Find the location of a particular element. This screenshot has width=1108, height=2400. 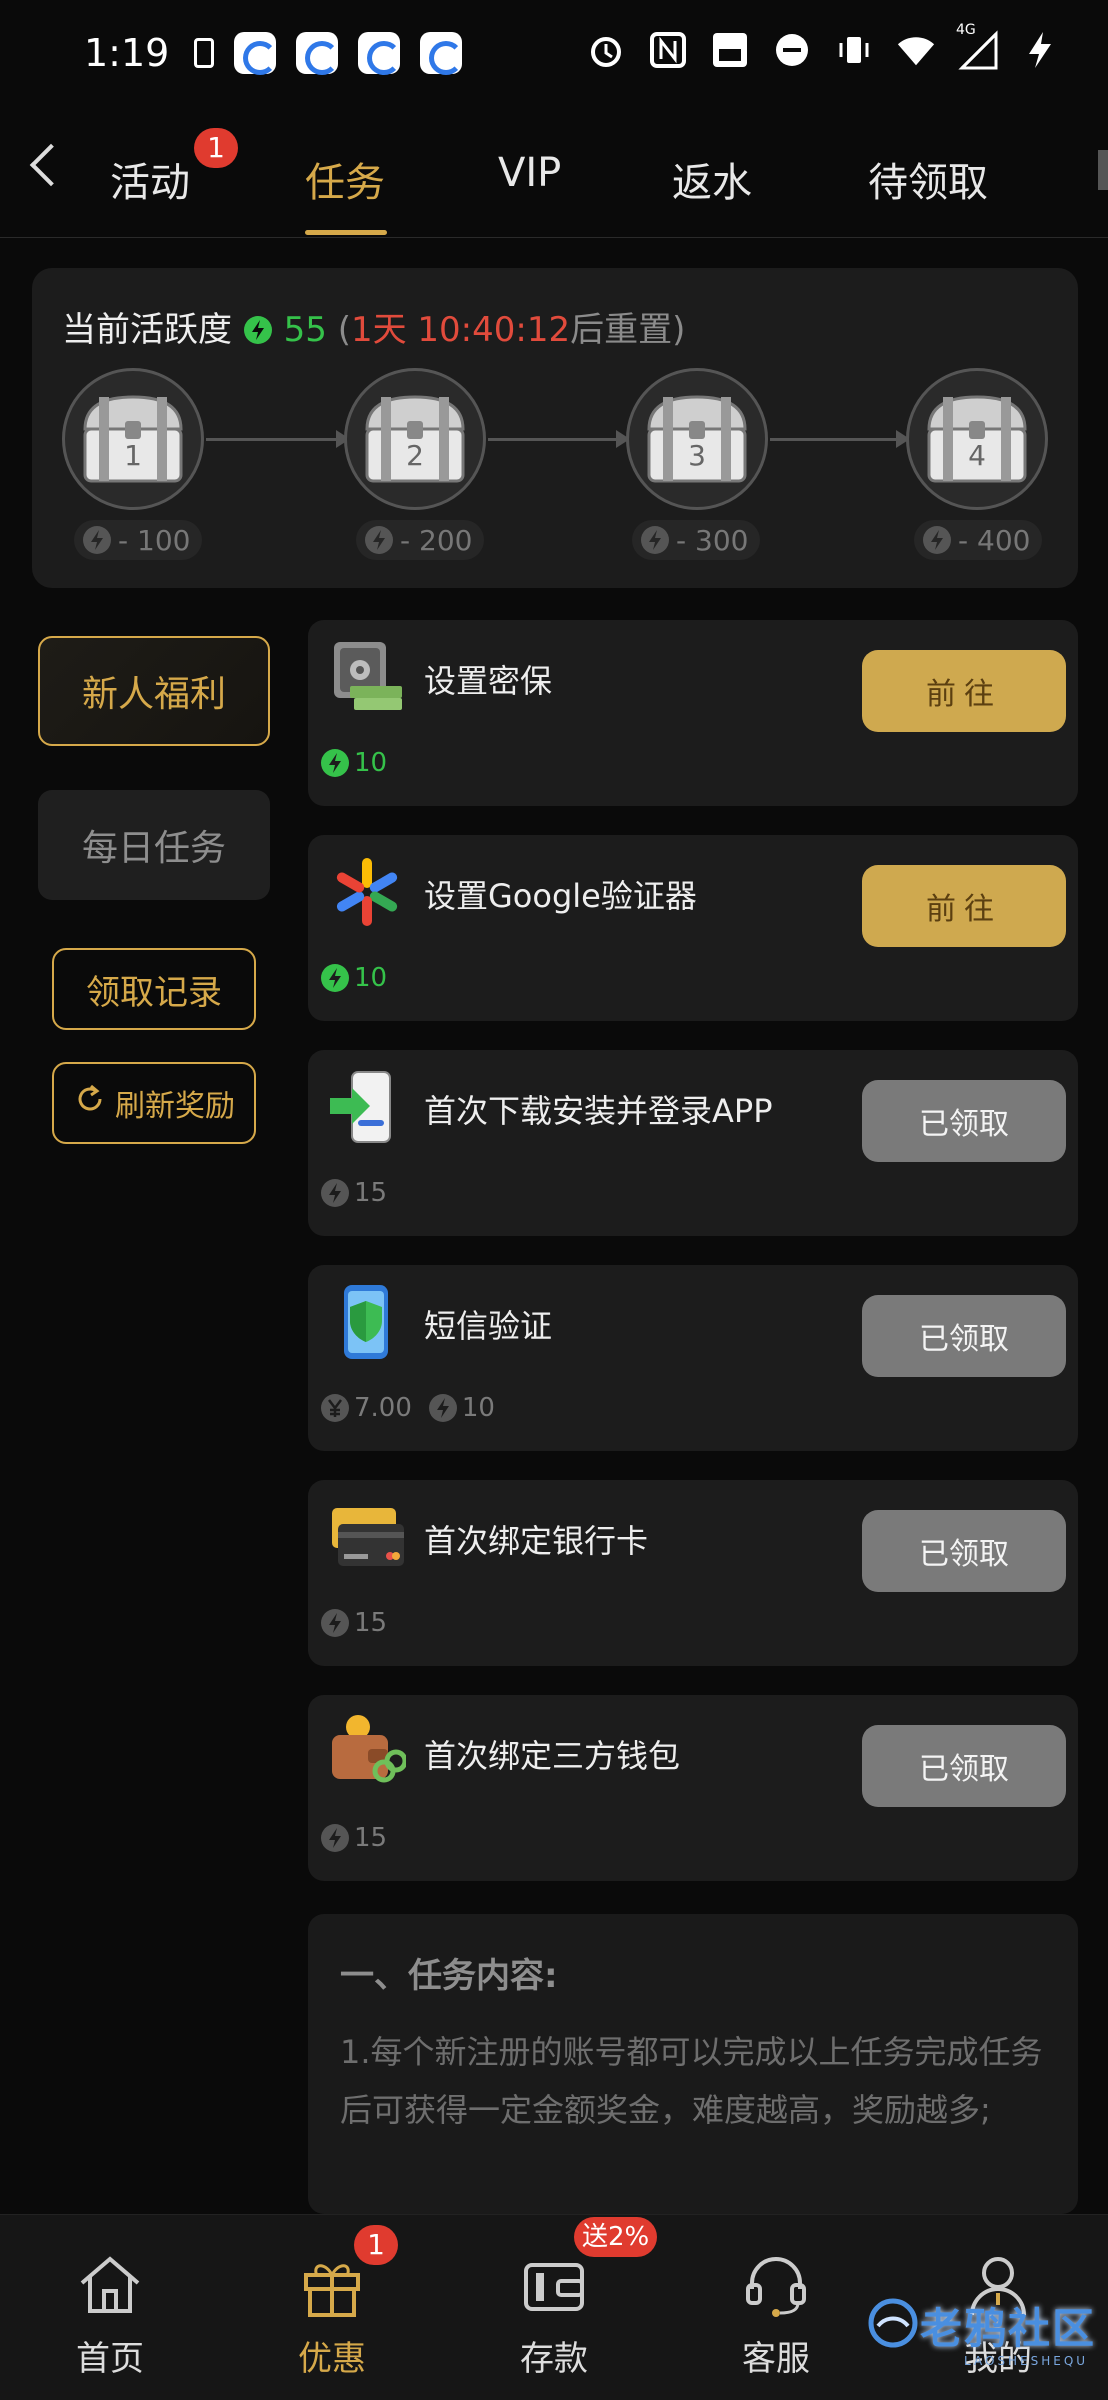

tab-rebate: 返水 is located at coordinates (712, 179).